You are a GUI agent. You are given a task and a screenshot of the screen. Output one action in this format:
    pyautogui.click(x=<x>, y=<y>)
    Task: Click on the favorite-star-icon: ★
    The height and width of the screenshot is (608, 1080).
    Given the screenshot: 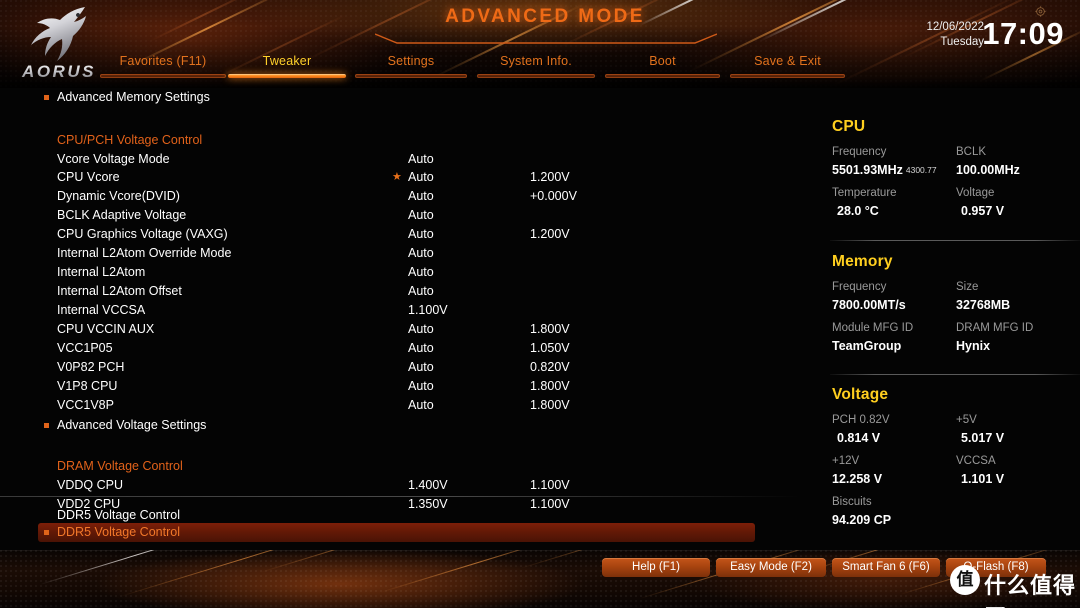 What is the action you would take?
    pyautogui.click(x=397, y=177)
    